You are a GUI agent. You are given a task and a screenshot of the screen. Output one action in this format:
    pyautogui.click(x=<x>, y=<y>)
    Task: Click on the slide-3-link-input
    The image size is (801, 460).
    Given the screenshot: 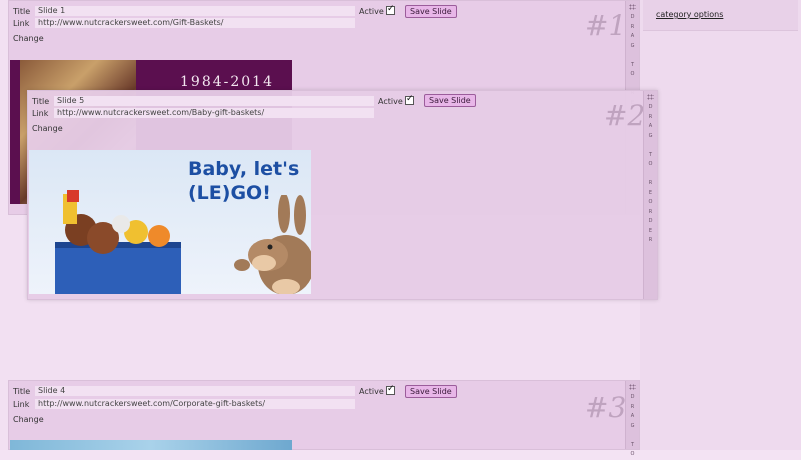 What is the action you would take?
    pyautogui.click(x=195, y=404)
    